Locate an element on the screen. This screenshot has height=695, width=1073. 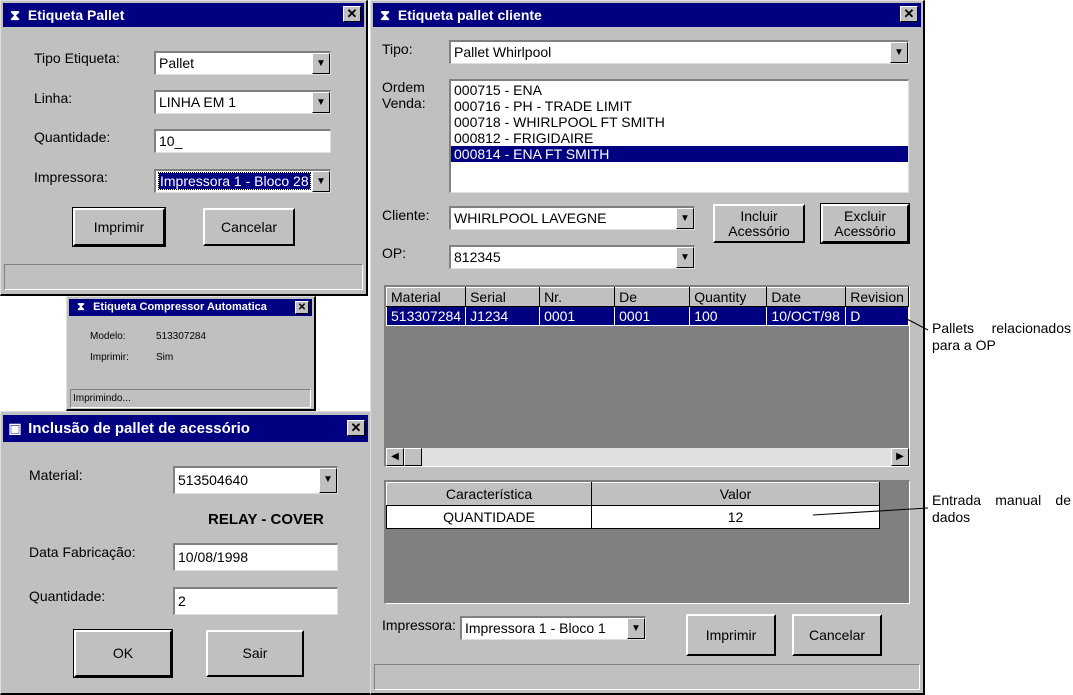
column-header: Material is located at coordinates (426, 297).